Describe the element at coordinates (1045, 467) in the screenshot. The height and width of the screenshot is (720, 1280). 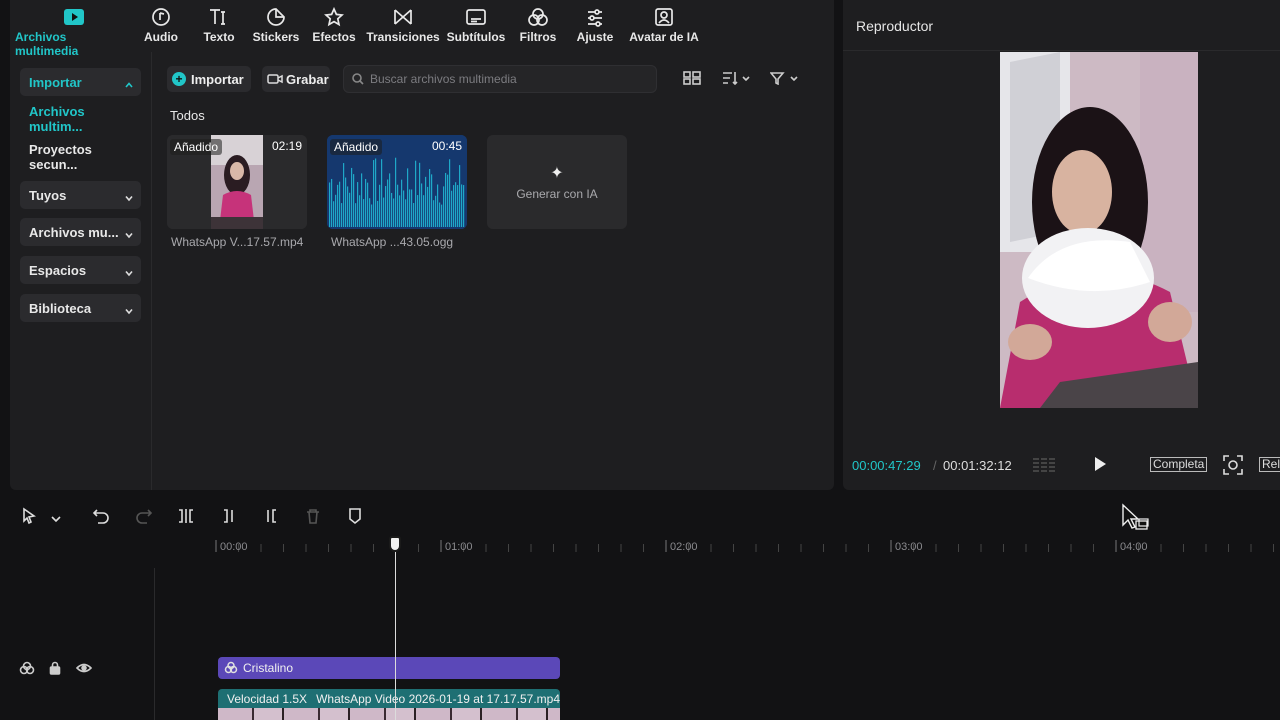
I see `timeline-bars-icon` at that location.